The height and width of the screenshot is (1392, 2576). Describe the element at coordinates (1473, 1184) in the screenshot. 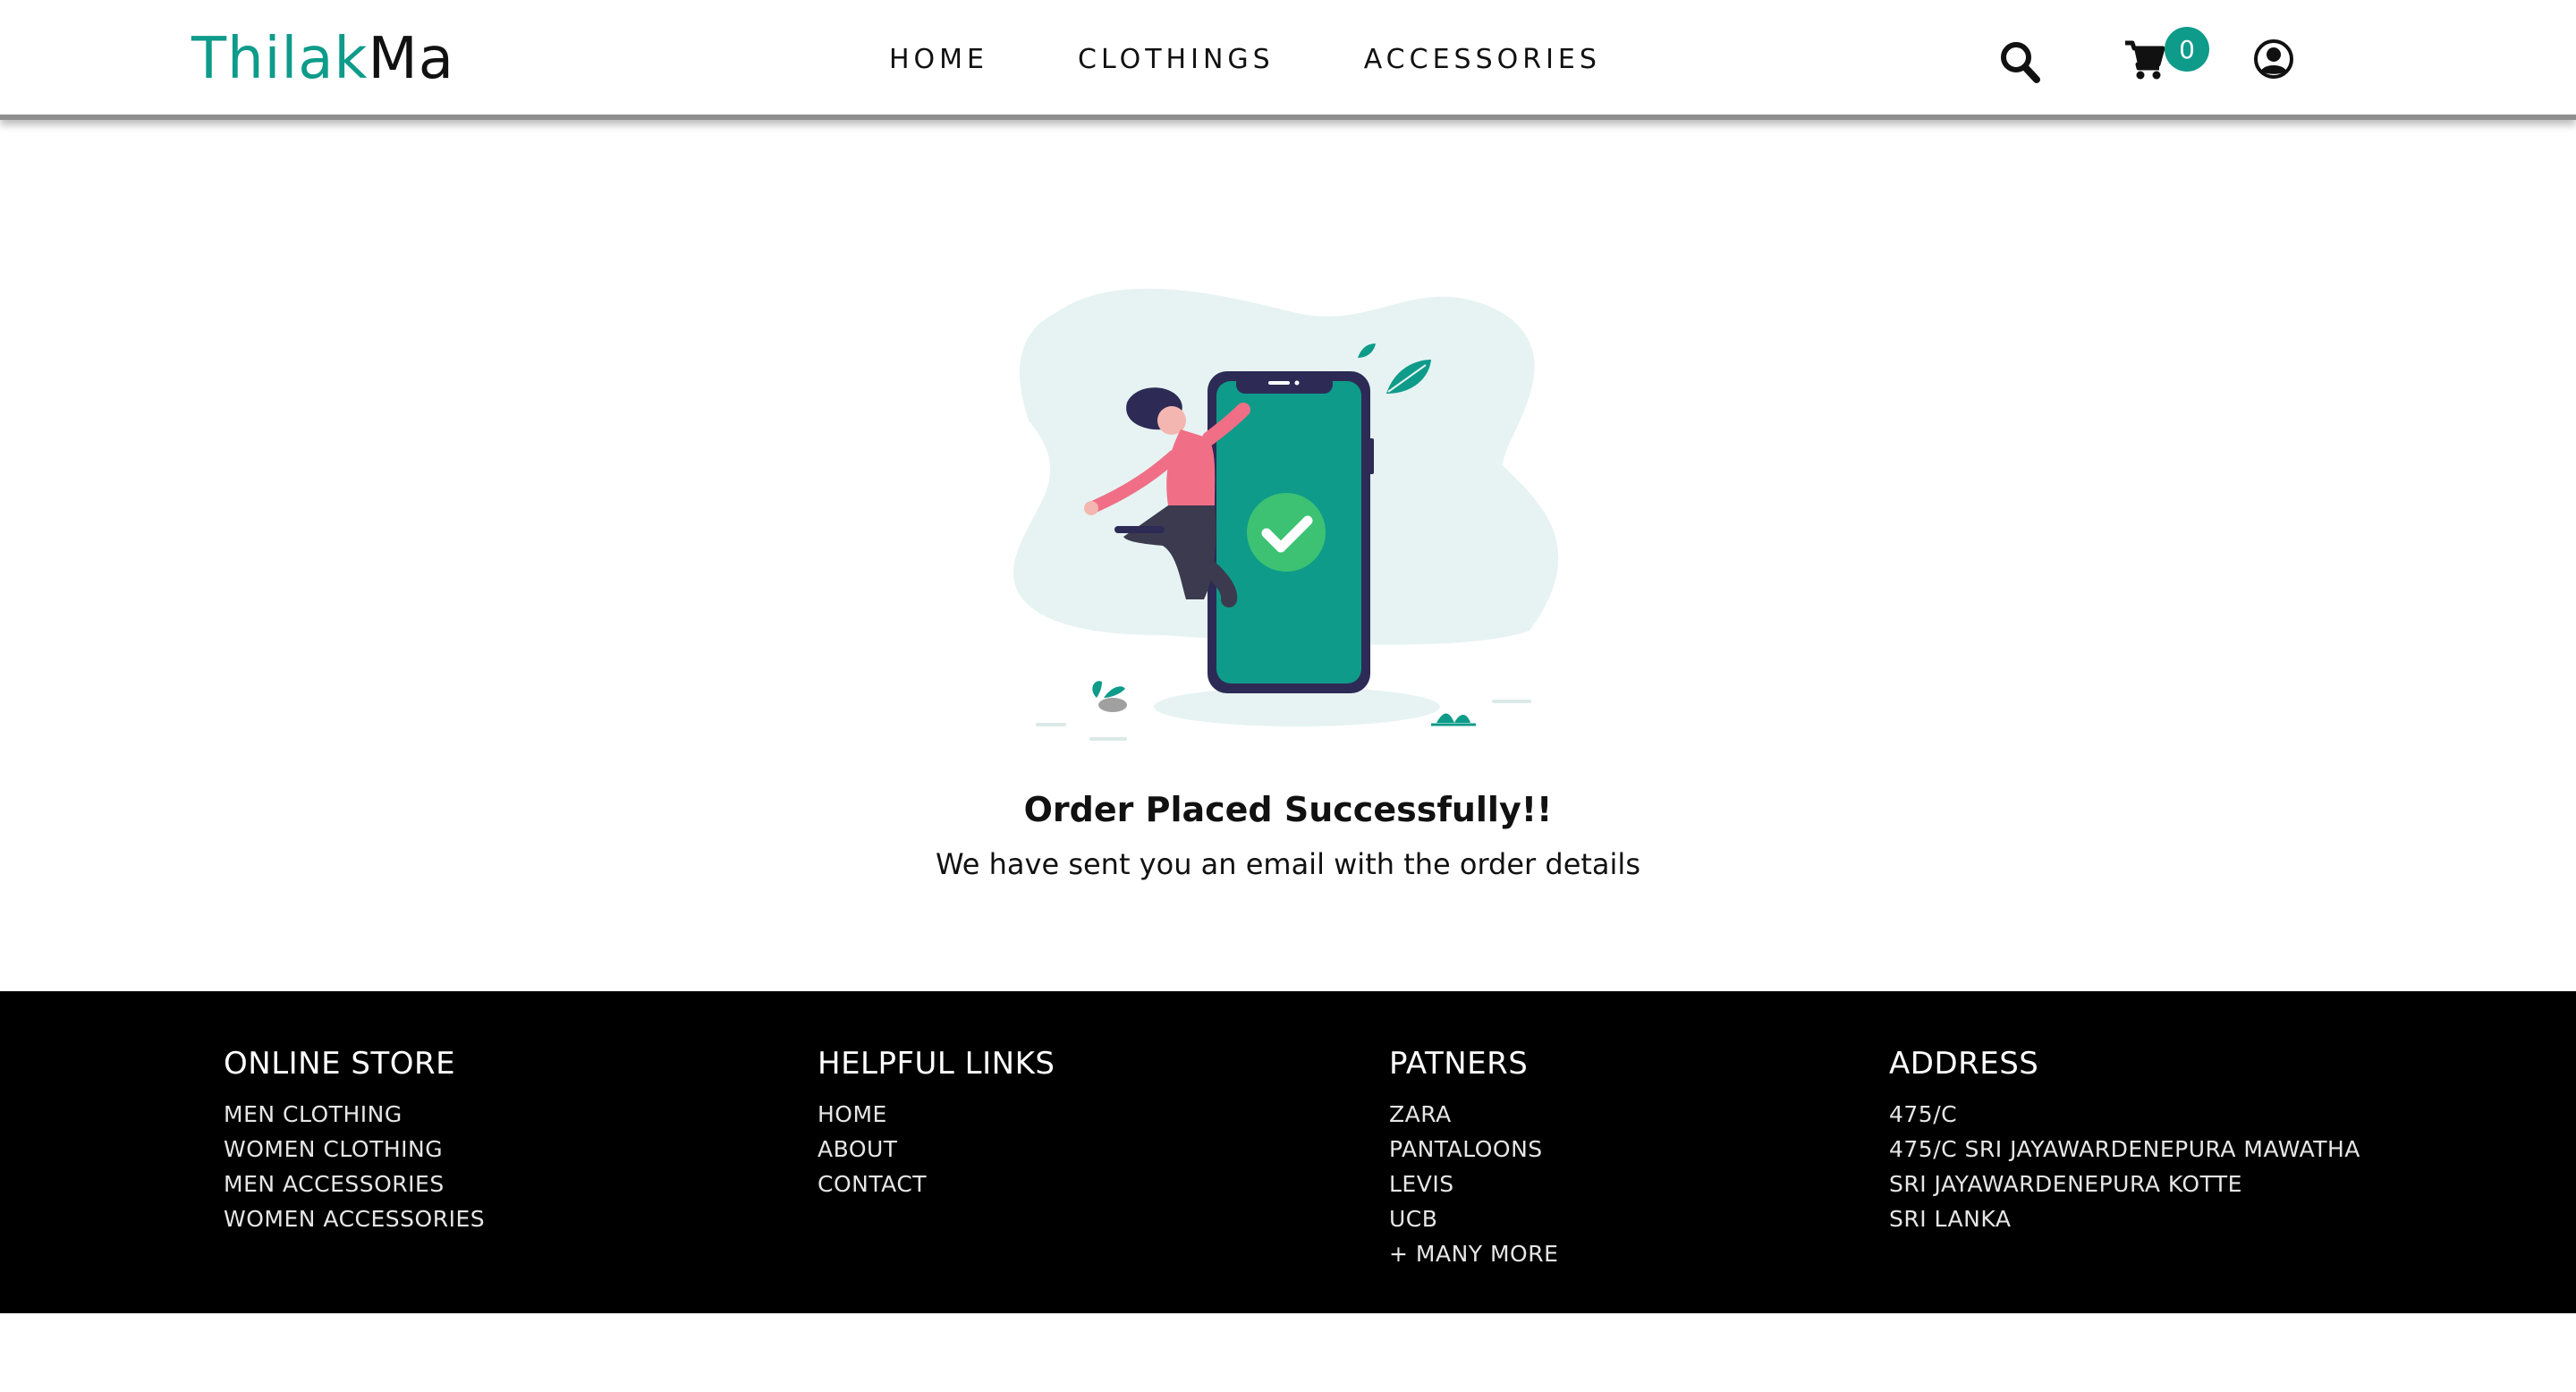

I see `footer-link-levis: LEVIS` at that location.